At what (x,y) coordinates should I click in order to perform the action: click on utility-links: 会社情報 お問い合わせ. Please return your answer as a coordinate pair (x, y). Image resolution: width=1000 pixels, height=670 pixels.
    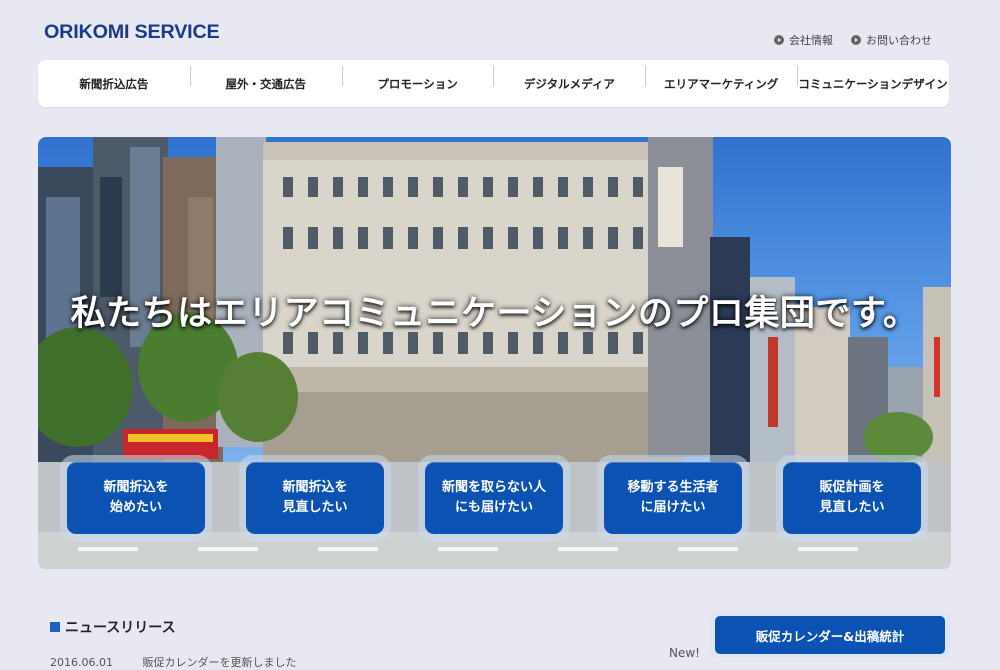
    Looking at the image, I should click on (853, 40).